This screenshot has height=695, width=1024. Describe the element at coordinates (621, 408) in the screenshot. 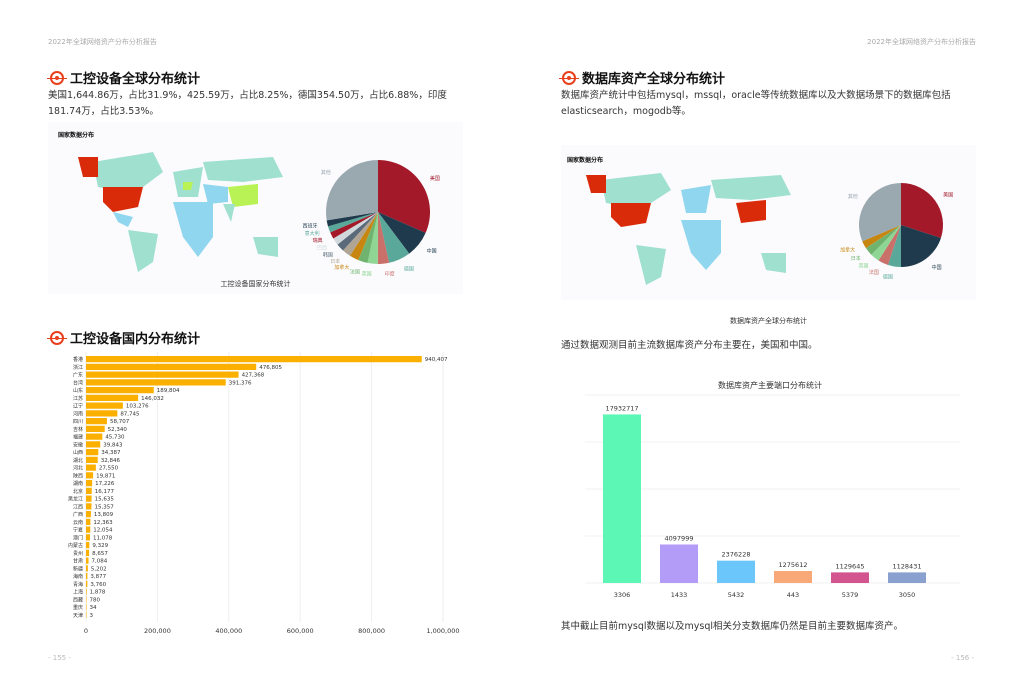

I see `bar-value-label: 17932717` at that location.